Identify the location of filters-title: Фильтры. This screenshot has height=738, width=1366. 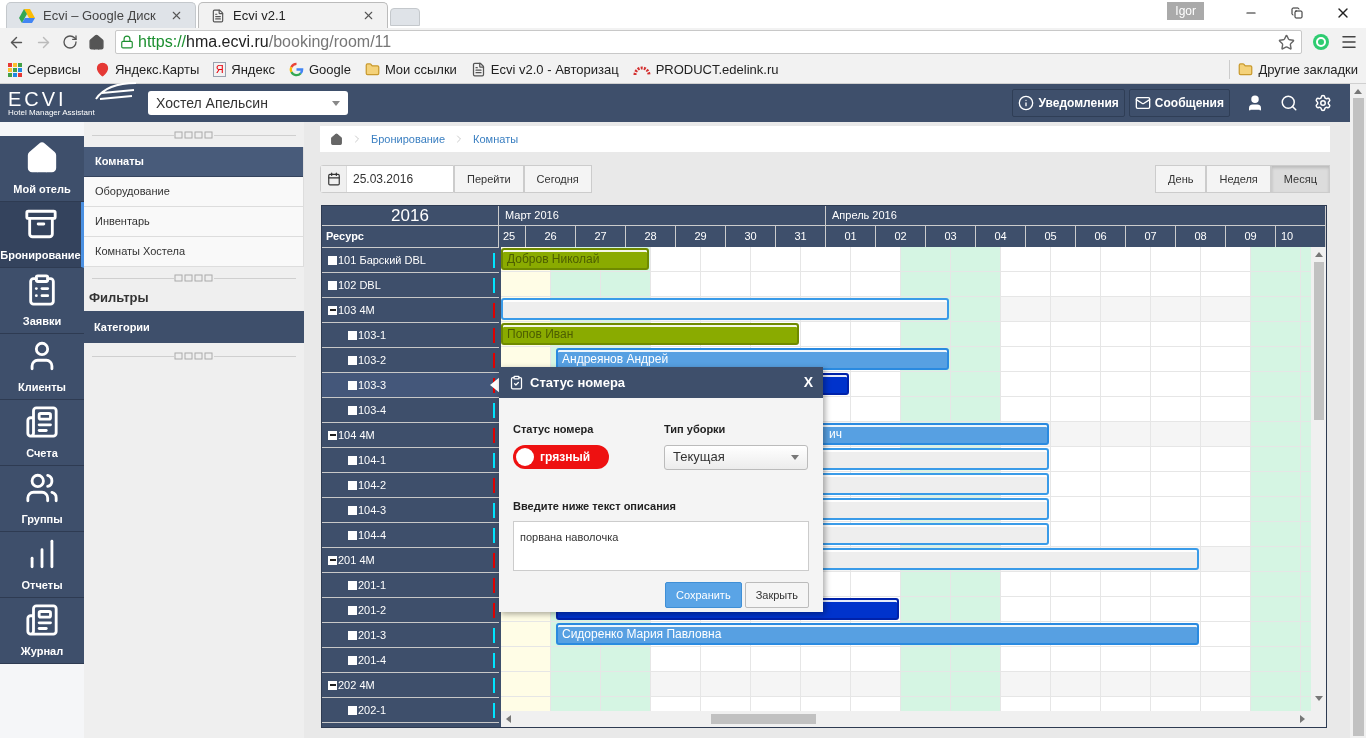
(119, 298).